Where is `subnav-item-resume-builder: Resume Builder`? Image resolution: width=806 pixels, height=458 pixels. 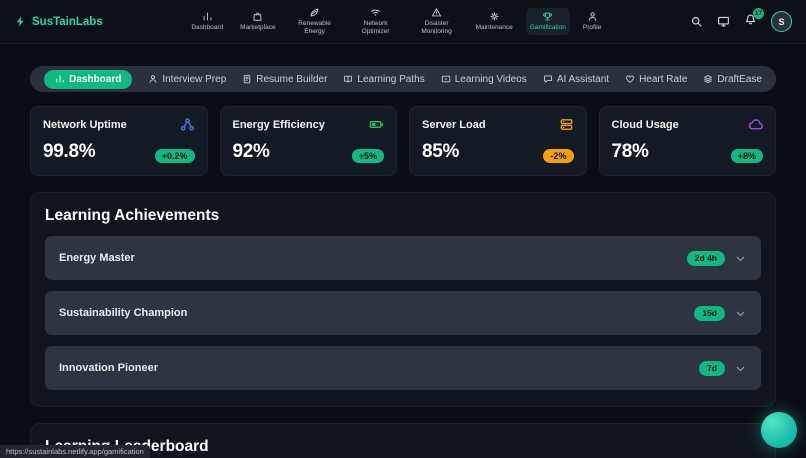
subnav-item-resume-builder: Resume Builder is located at coordinates (284, 79).